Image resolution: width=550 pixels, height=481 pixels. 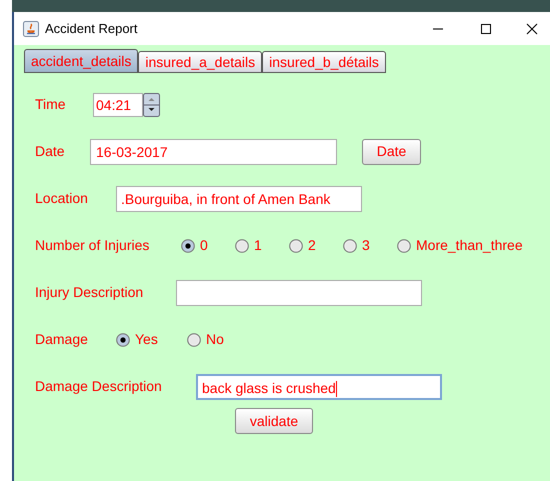 What do you see at coordinates (215, 339) in the screenshot?
I see `radio-label: No` at bounding box center [215, 339].